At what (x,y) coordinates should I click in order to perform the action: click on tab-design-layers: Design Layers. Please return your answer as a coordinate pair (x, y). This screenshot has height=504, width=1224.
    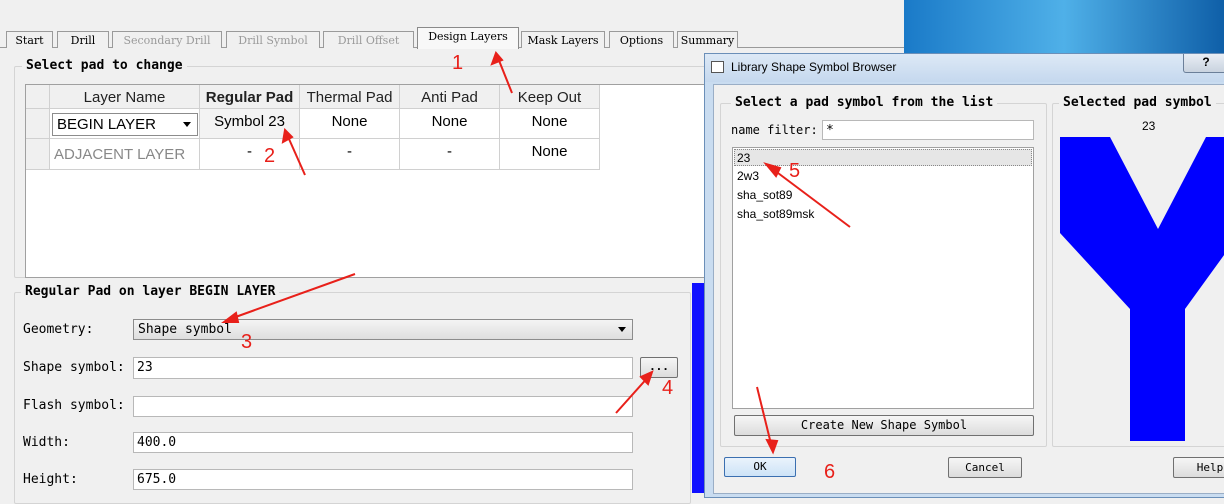
    Looking at the image, I should click on (468, 38).